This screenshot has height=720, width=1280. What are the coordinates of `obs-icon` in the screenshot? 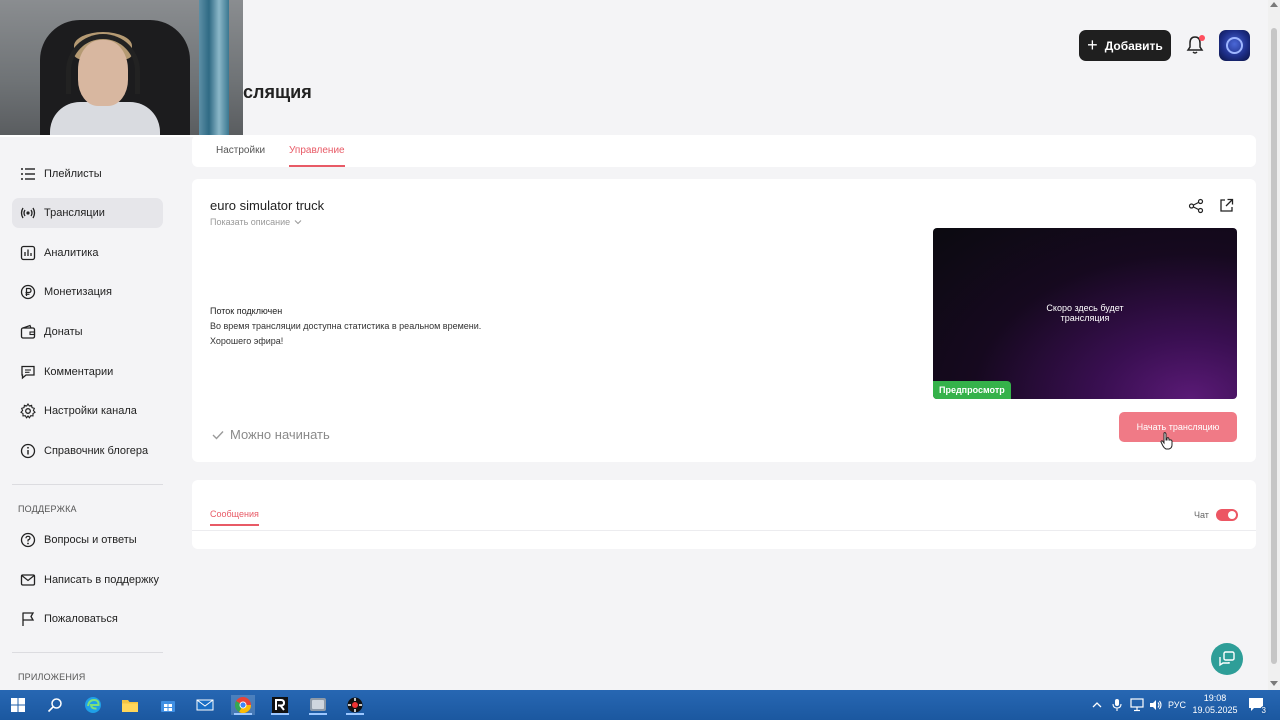 It's located at (318, 704).